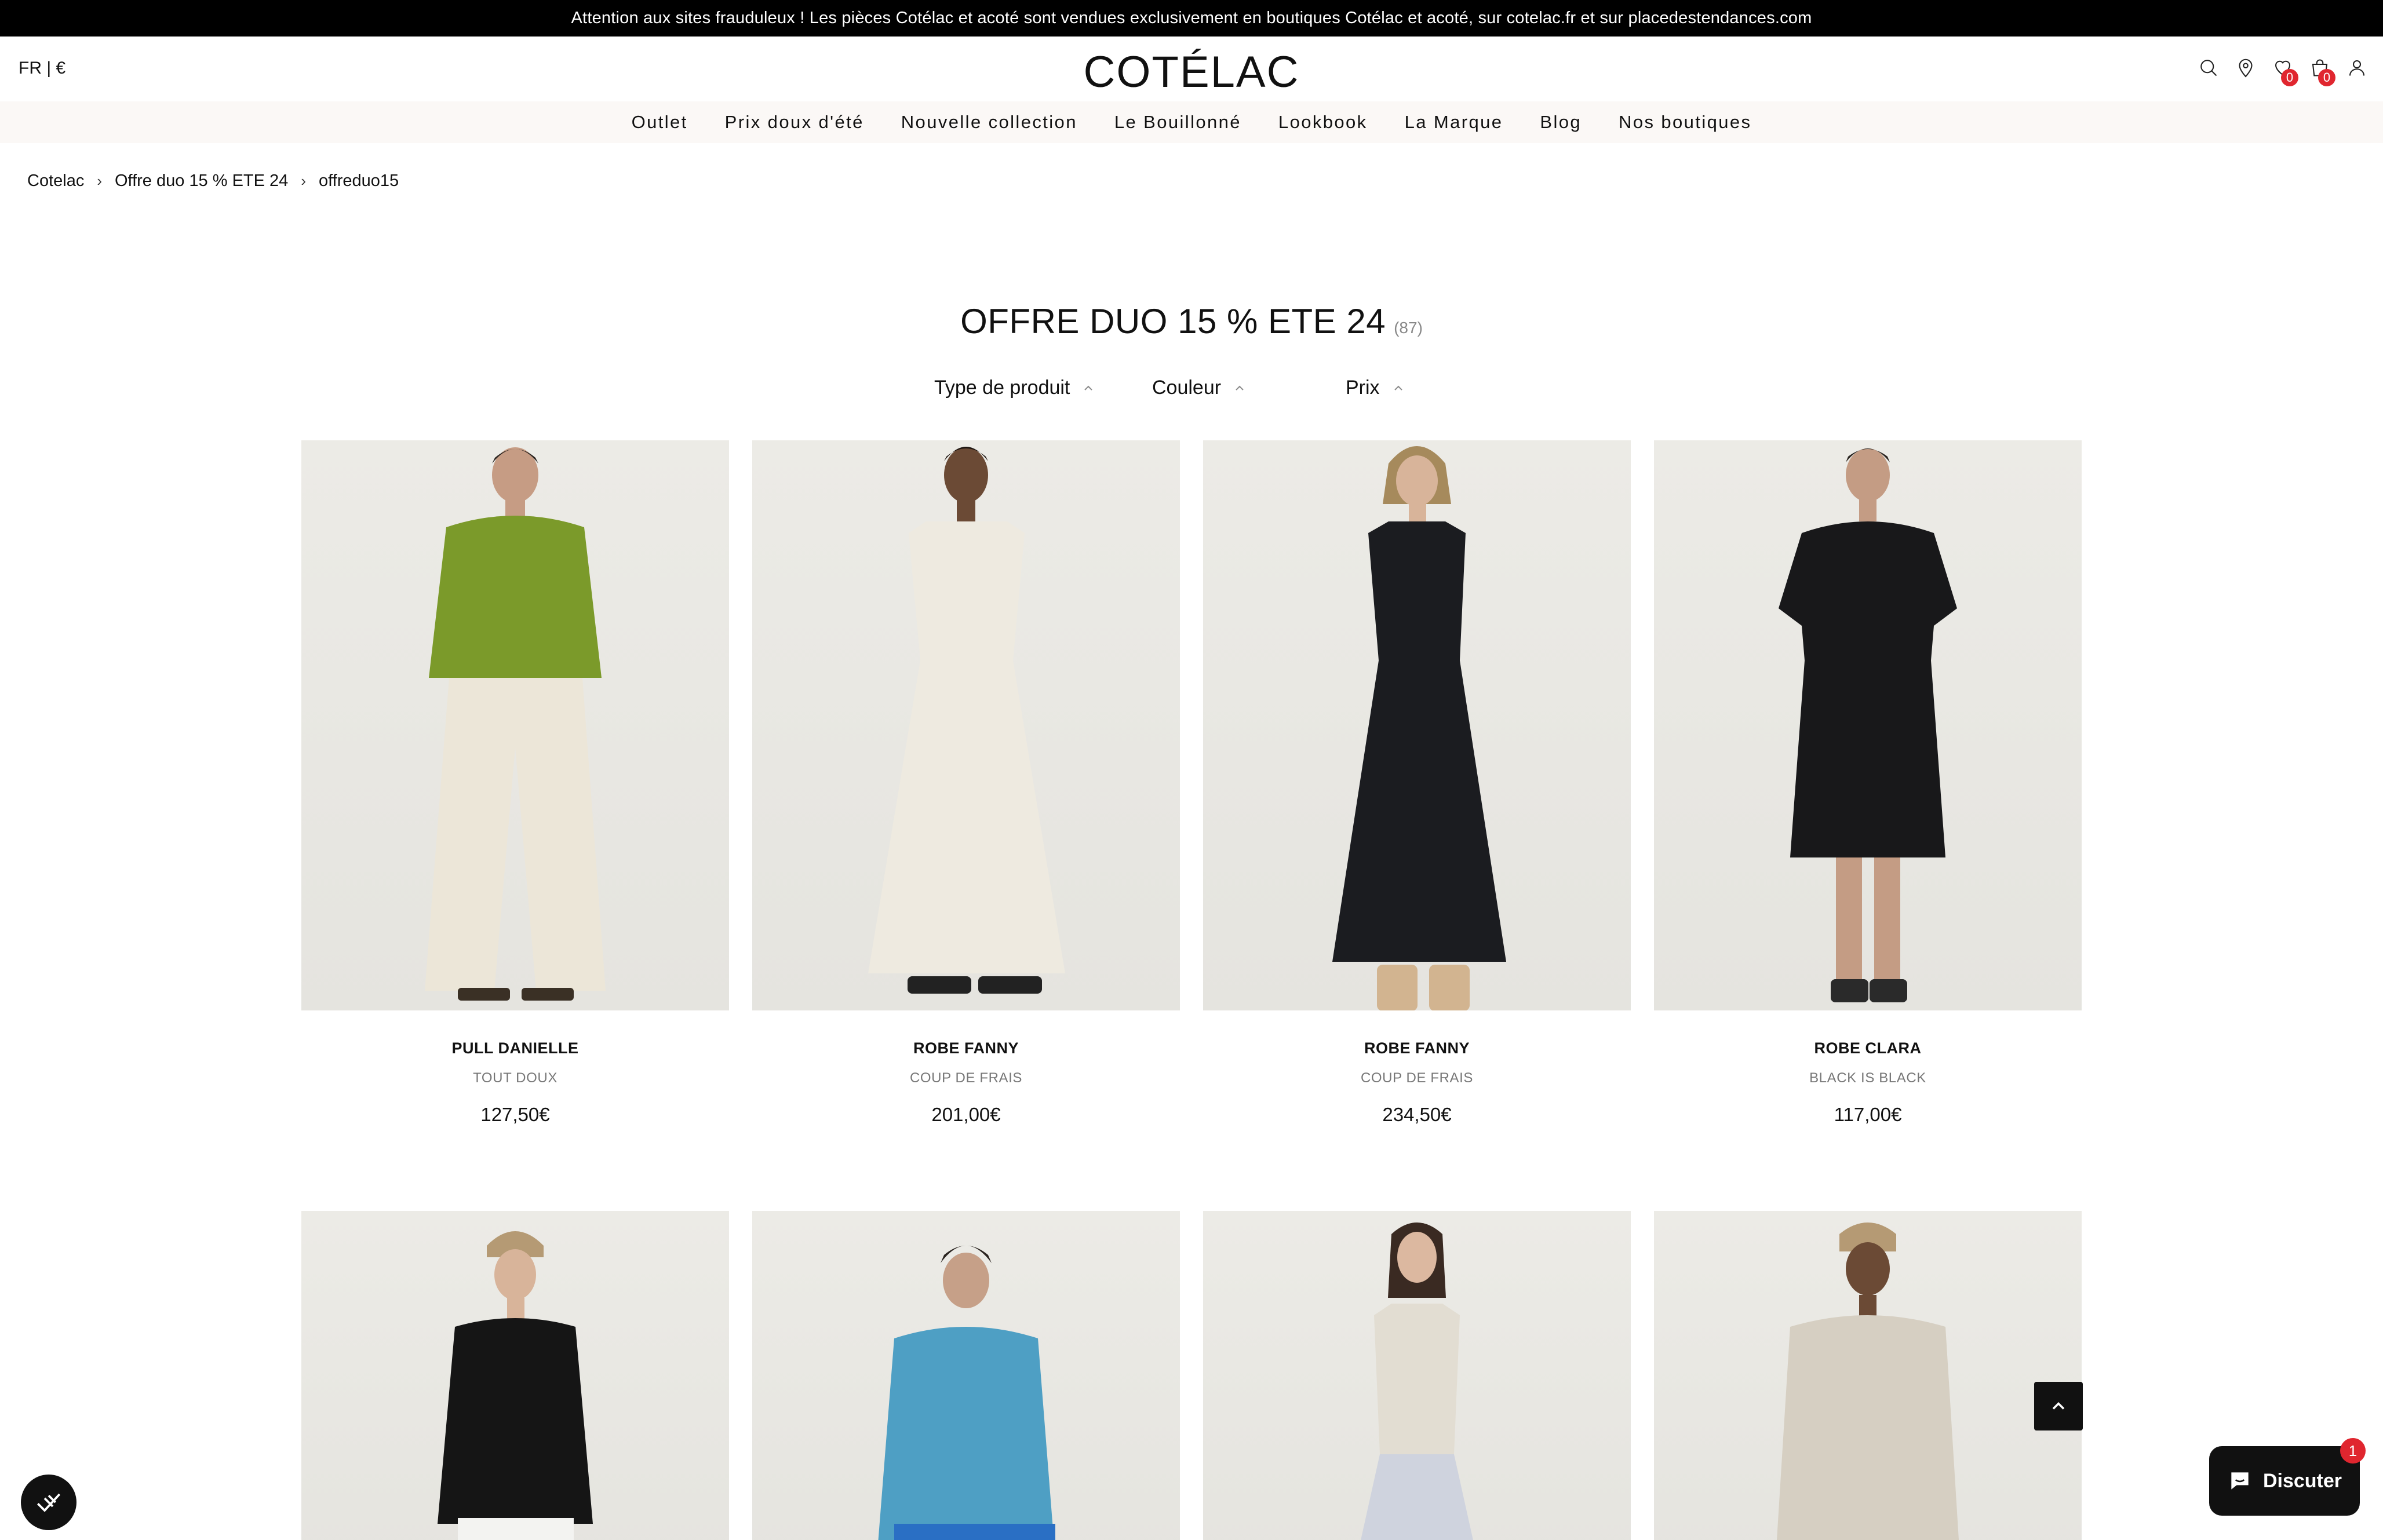  I want to click on filter-label: Couleur, so click(1187, 388).